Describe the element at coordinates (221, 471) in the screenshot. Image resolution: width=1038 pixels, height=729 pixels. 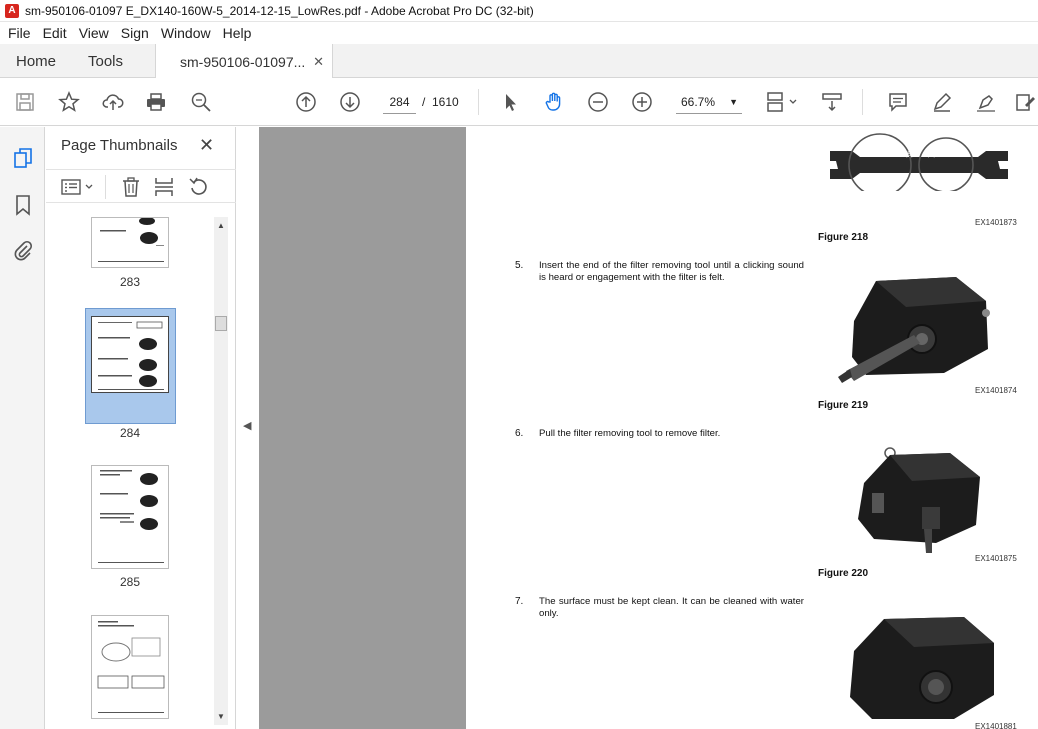
I see `thumbnail-scrollbar` at that location.